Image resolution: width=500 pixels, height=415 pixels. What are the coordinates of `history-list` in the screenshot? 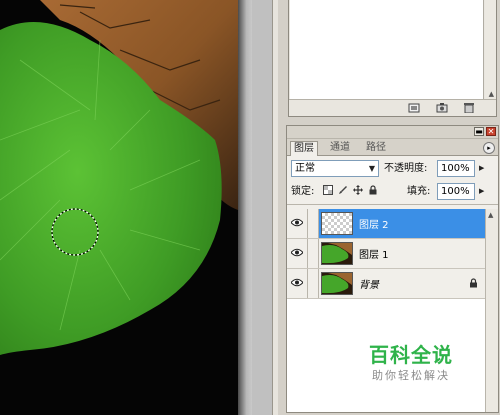 It's located at (387, 50).